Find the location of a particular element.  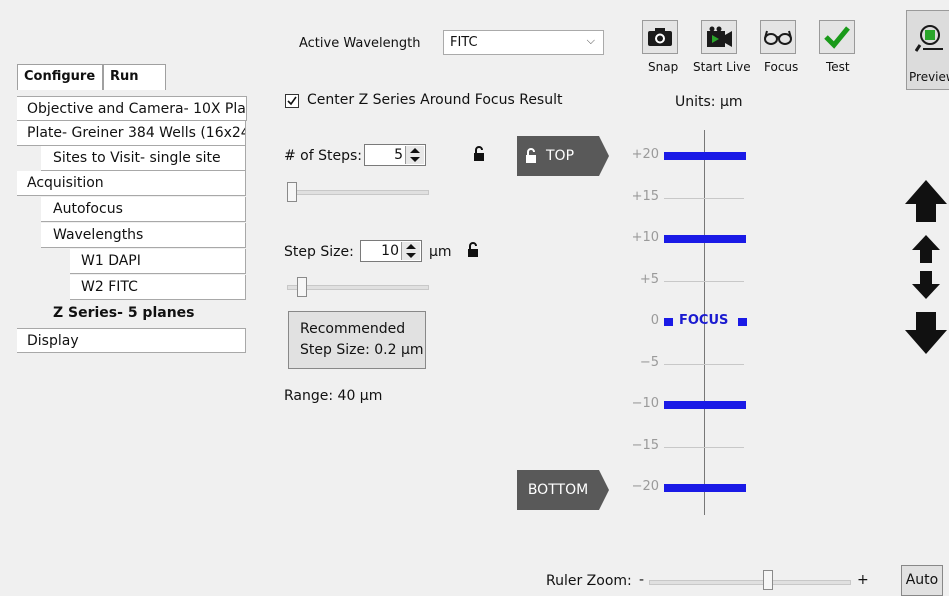

chevron-down-icon: ⌵ is located at coordinates (590, 40).